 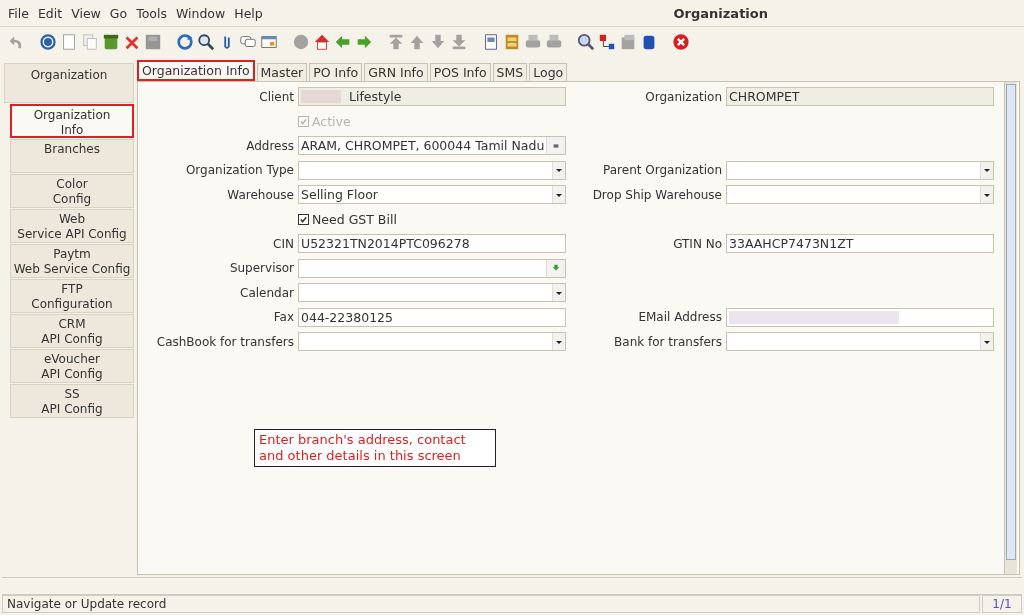 What do you see at coordinates (662, 170) in the screenshot?
I see `field-label: Parent Organization` at bounding box center [662, 170].